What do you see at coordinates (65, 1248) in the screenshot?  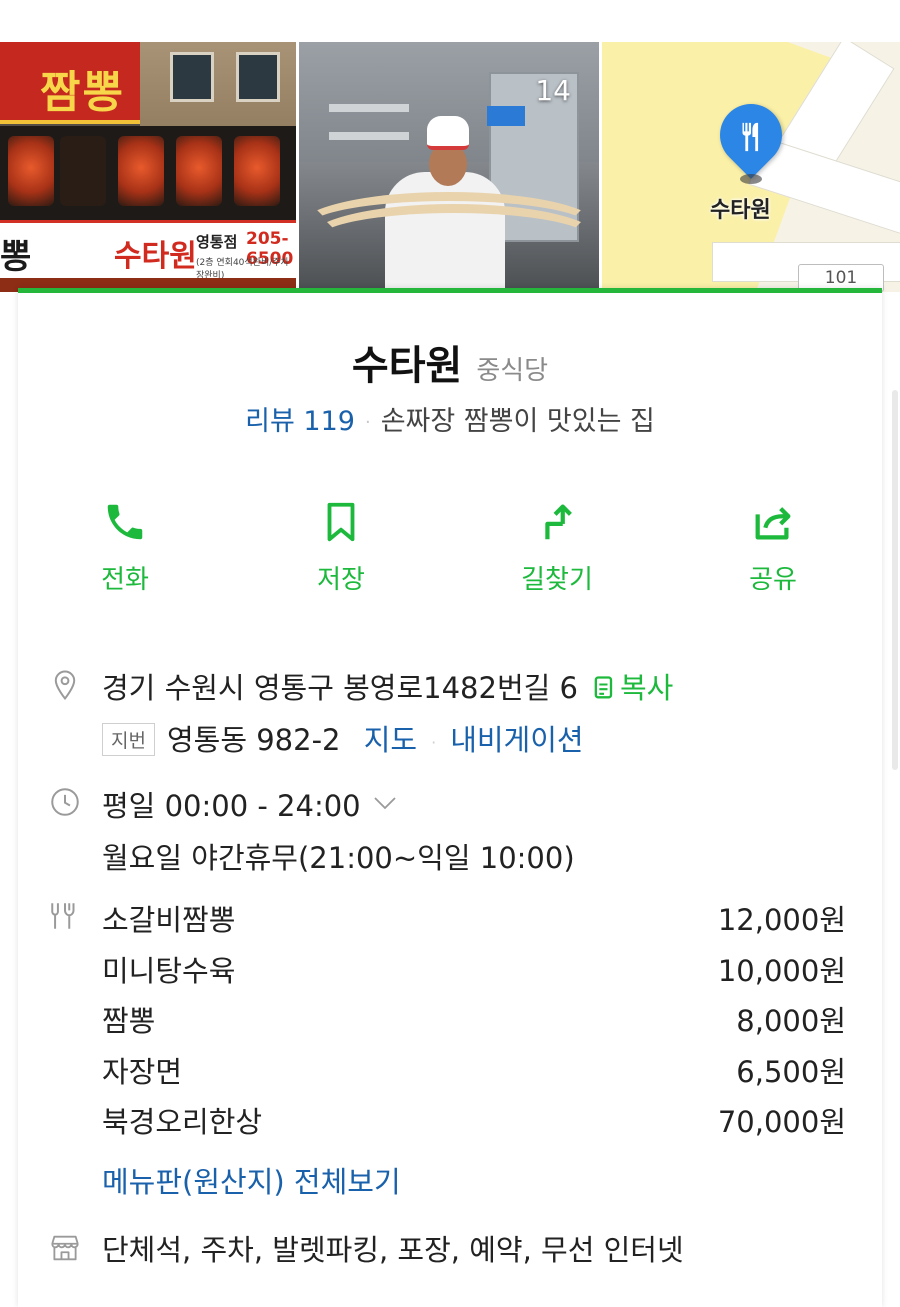 I see `store-icon` at bounding box center [65, 1248].